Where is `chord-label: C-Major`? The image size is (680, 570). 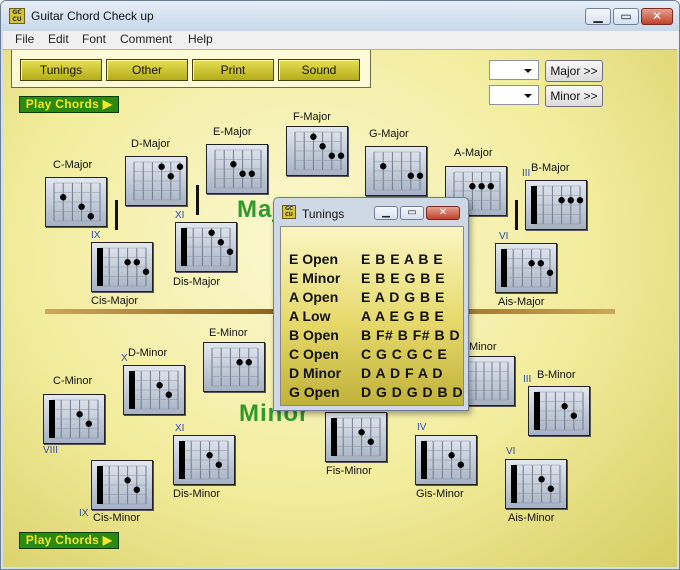
chord-label: C-Major is located at coordinates (73, 165).